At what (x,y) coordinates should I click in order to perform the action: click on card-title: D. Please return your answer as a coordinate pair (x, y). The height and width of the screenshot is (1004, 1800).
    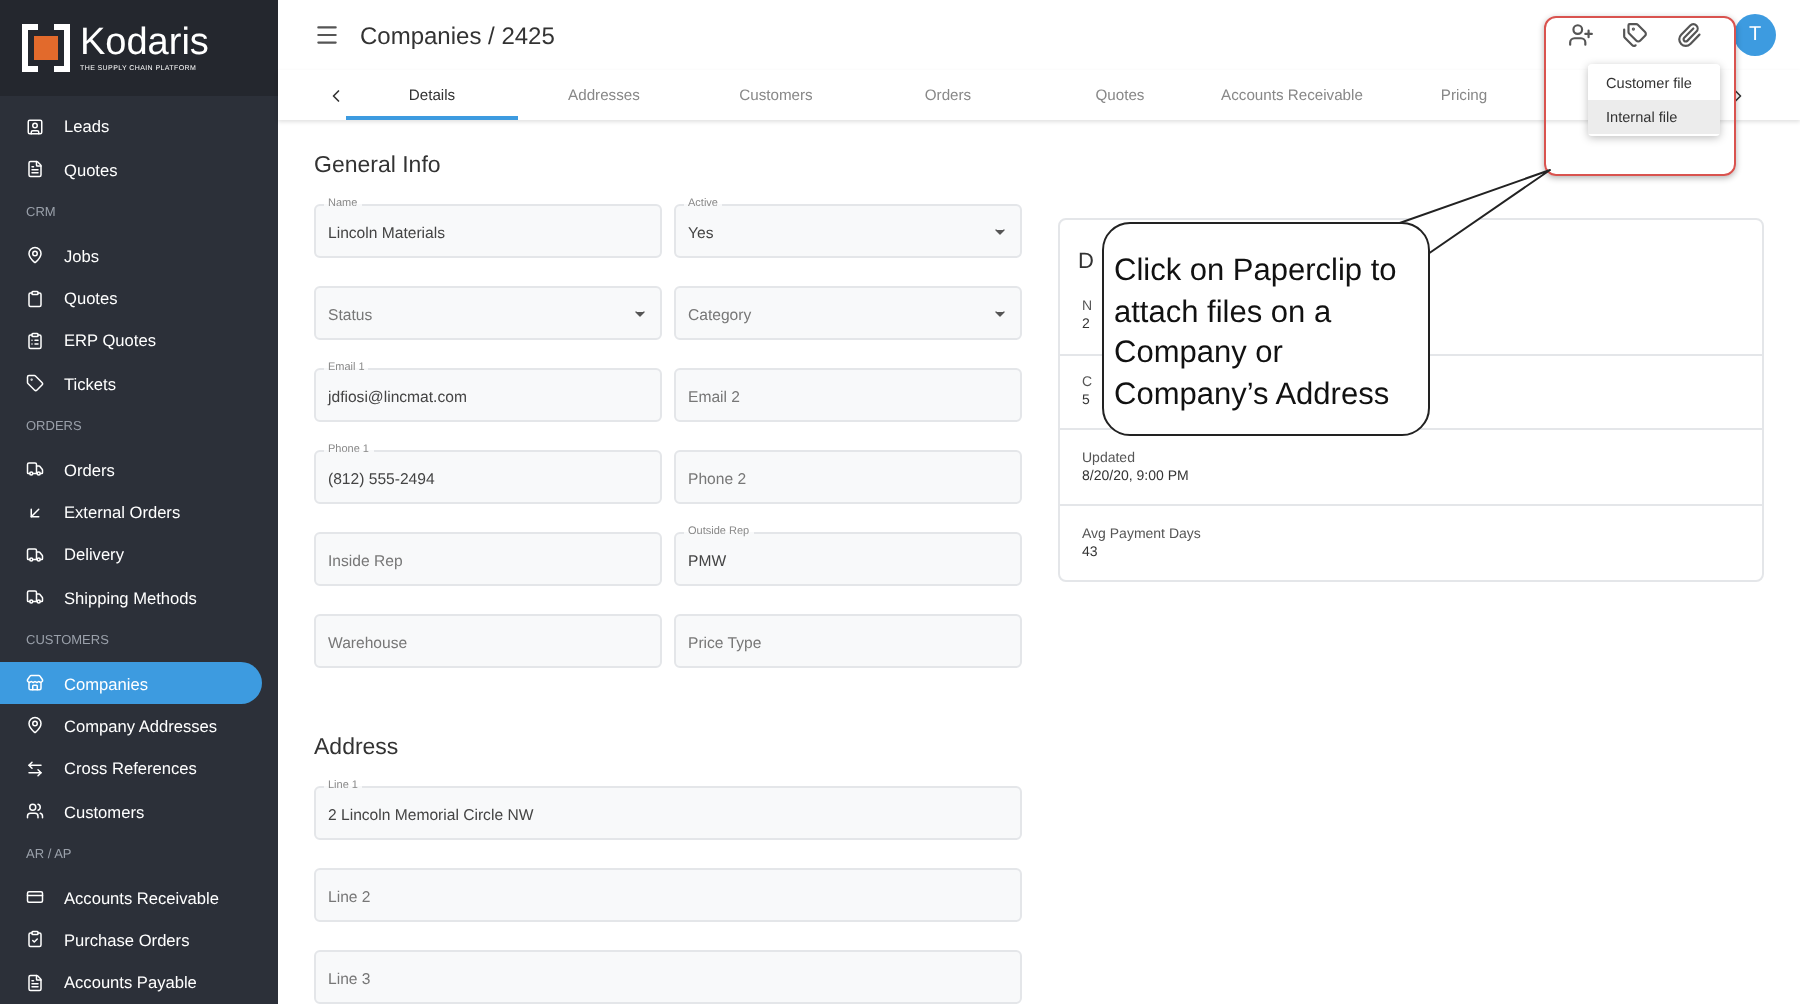
    Looking at the image, I should click on (1086, 261).